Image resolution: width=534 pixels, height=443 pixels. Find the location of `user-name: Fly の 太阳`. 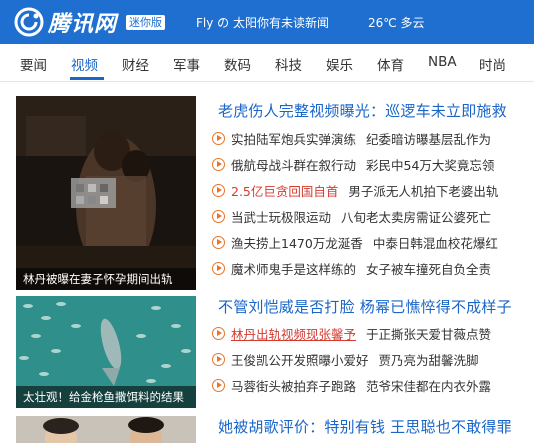

user-name: Fly の 太阳 is located at coordinates (226, 22).